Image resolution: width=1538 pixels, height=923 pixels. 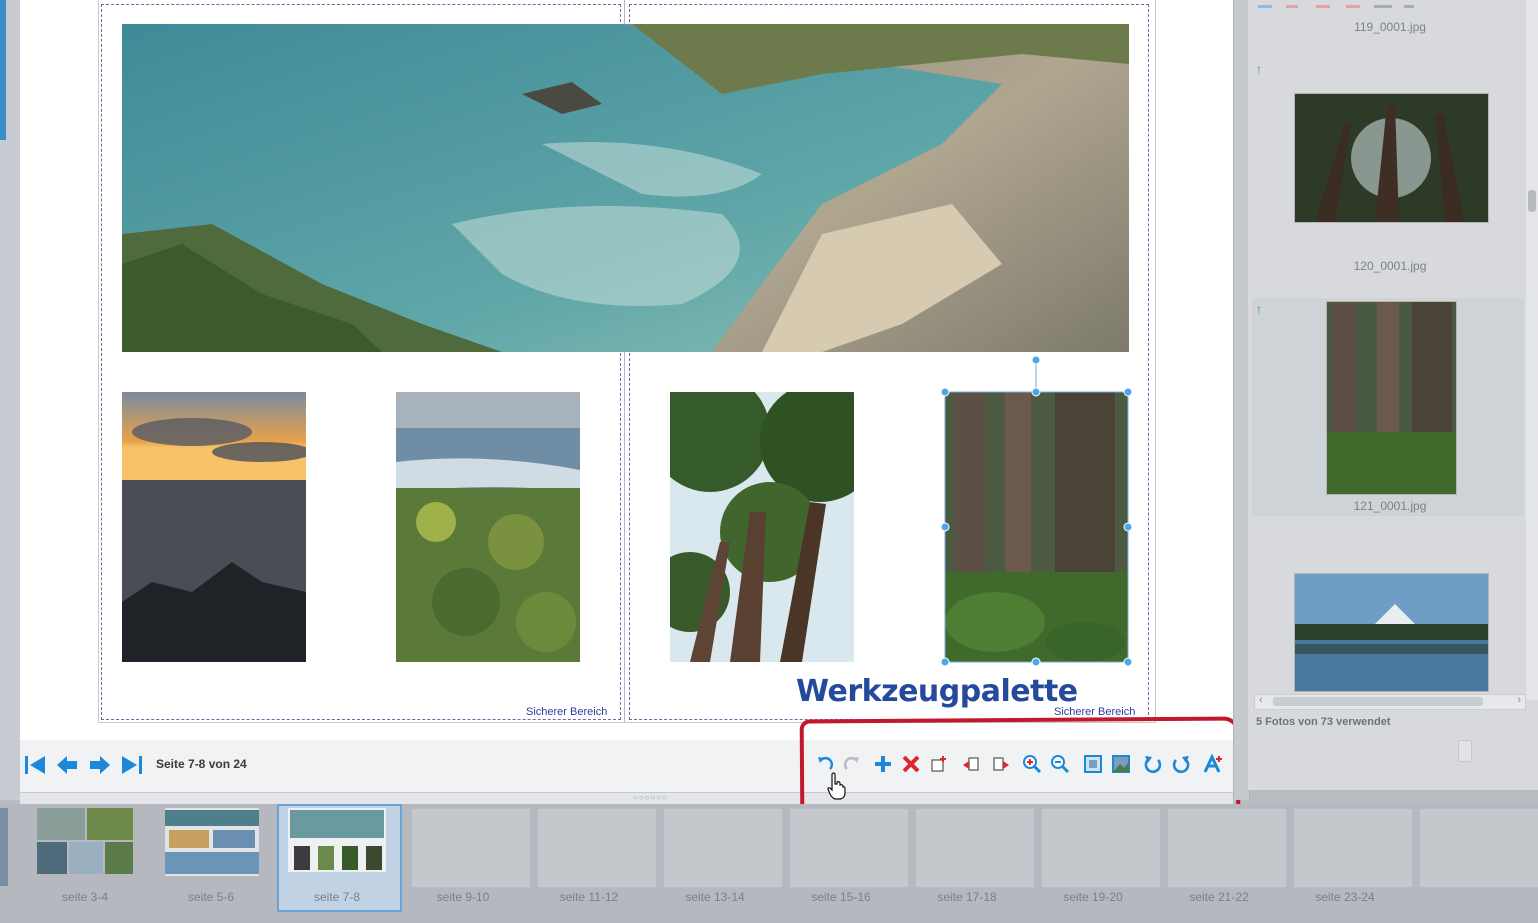 What do you see at coordinates (463, 897) in the screenshot?
I see `spread-label: seite 9-10` at bounding box center [463, 897].